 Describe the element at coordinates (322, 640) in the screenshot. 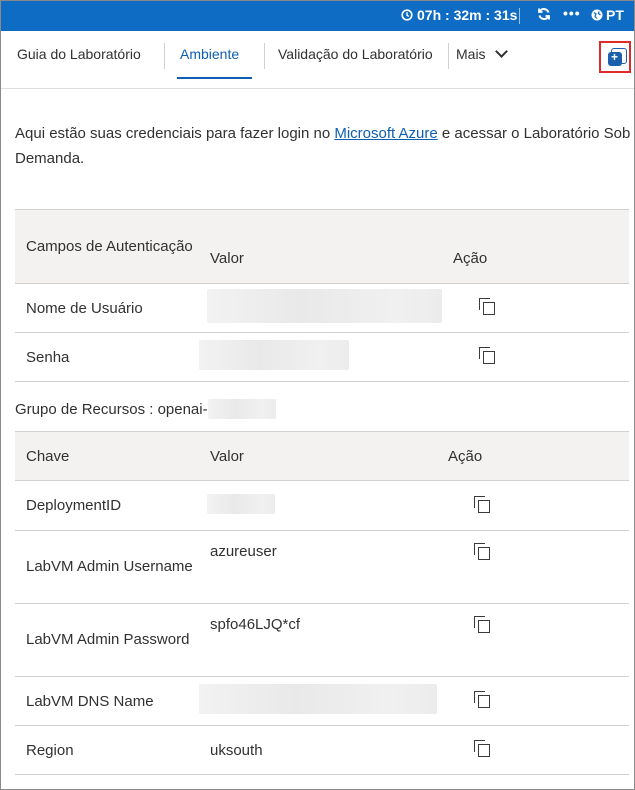

I see `table-row: LabVM Admin Password spfo46LJQ*cf` at that location.